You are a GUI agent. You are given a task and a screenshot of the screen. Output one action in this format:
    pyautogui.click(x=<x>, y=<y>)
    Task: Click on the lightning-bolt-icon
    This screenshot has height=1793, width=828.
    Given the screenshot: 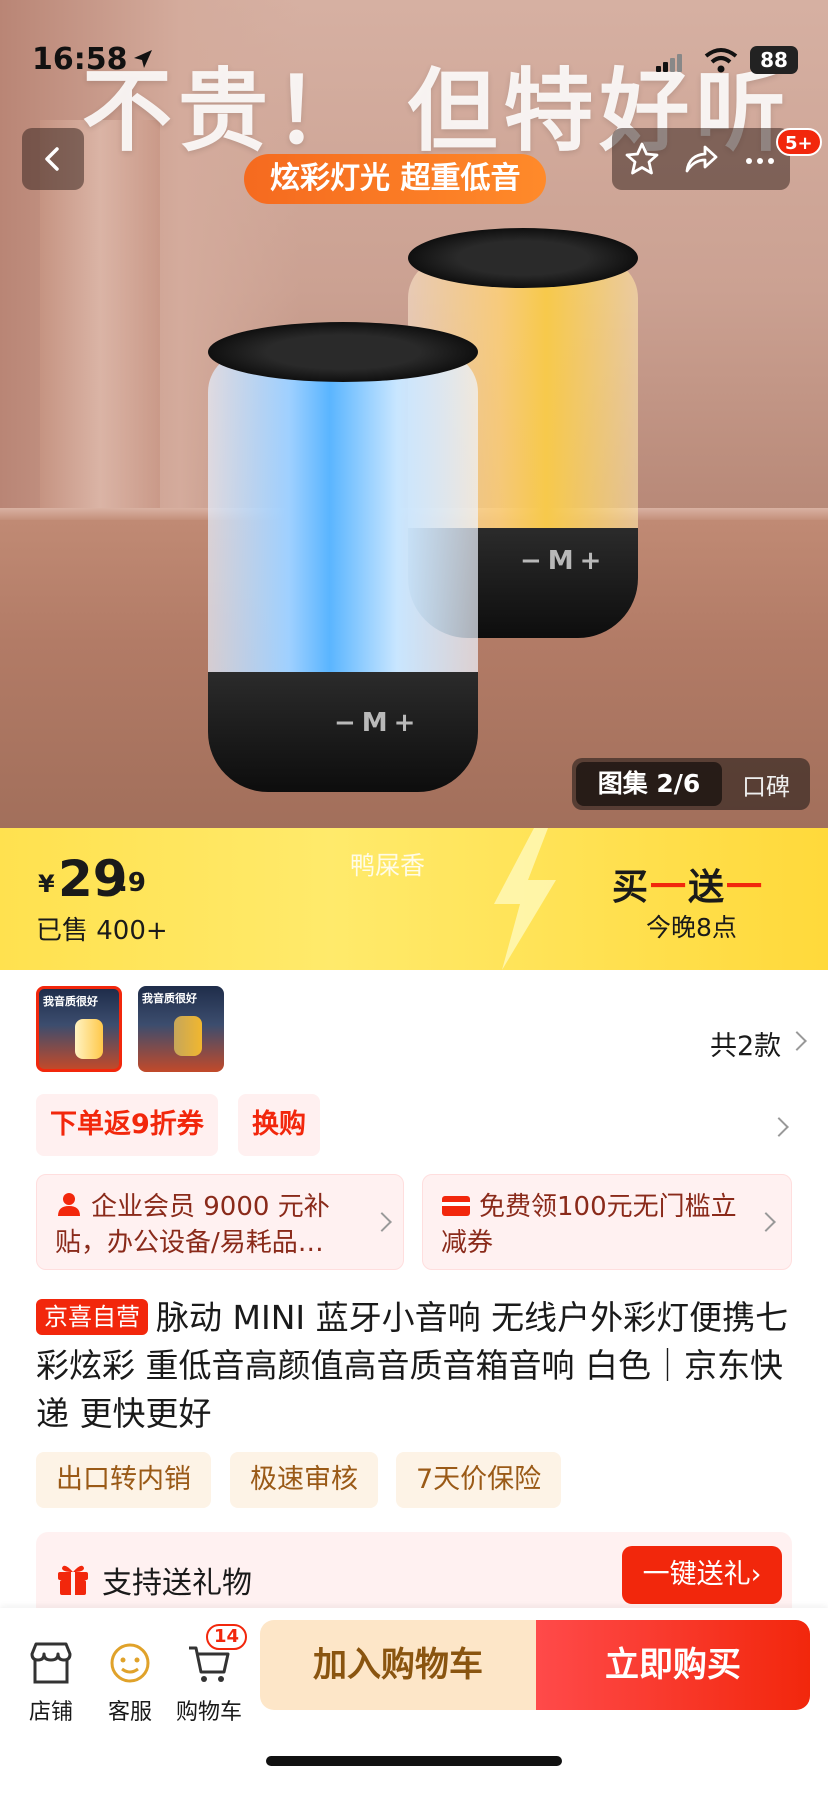 What is the action you would take?
    pyautogui.click(x=525, y=899)
    